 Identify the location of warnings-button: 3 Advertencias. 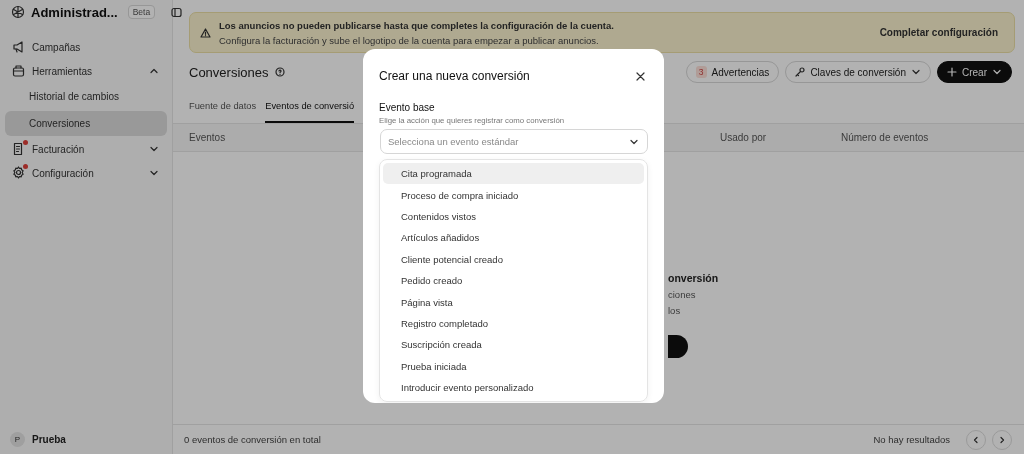
(732, 72).